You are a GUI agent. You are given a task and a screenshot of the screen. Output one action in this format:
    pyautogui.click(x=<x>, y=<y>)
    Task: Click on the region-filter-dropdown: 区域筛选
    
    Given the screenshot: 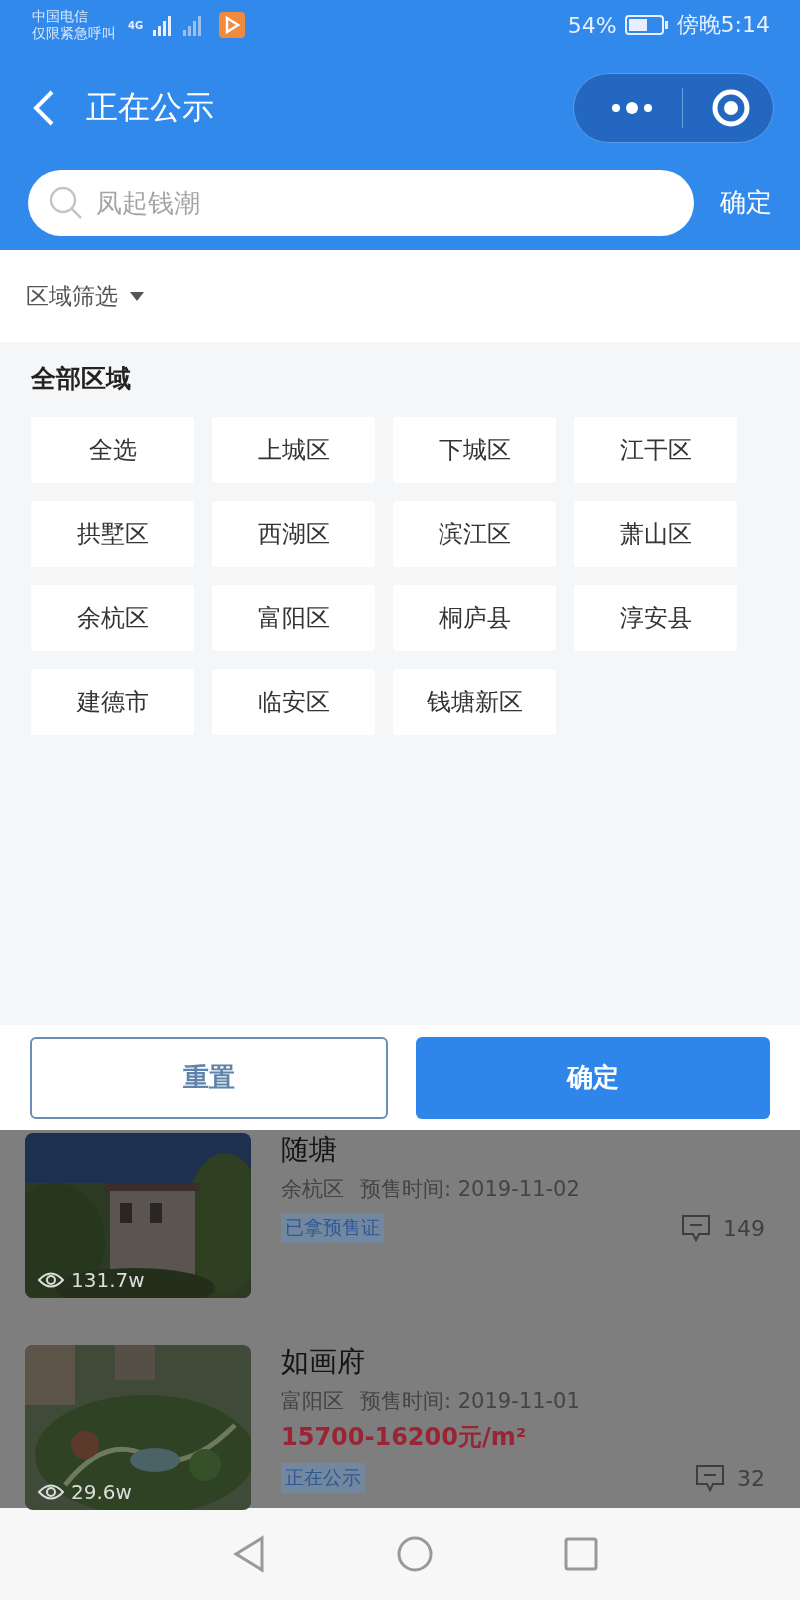 What is the action you would take?
    pyautogui.click(x=72, y=296)
    